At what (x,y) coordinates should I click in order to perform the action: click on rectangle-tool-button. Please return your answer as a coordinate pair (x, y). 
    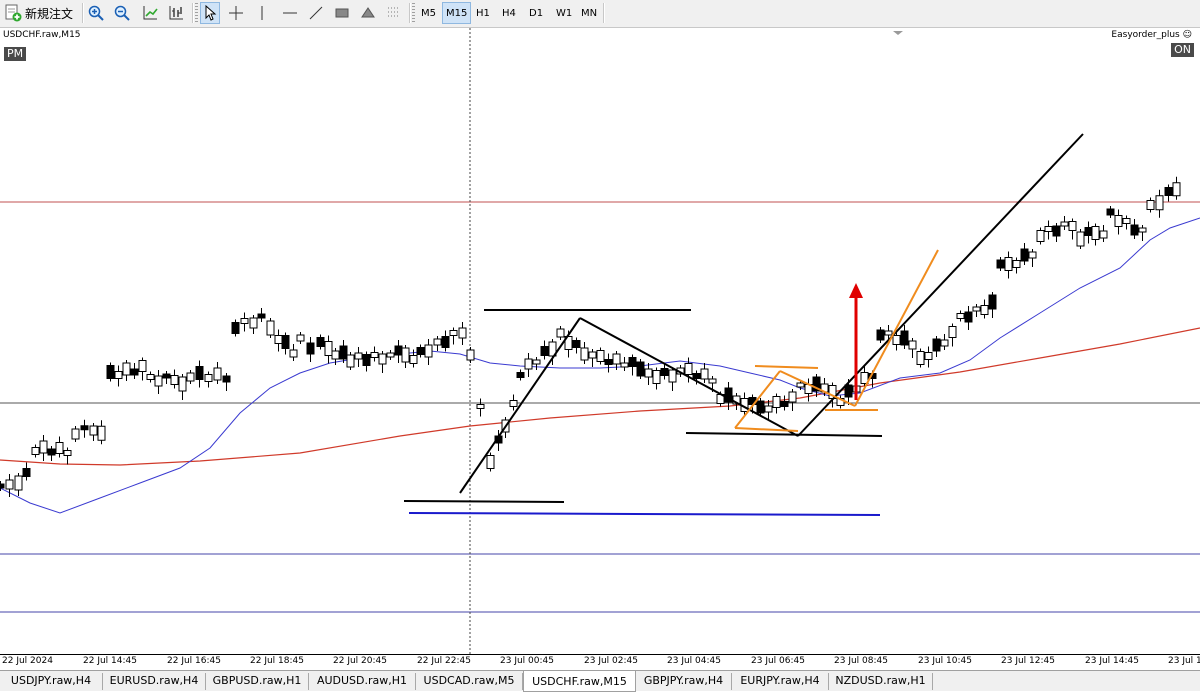
    Looking at the image, I should click on (342, 13).